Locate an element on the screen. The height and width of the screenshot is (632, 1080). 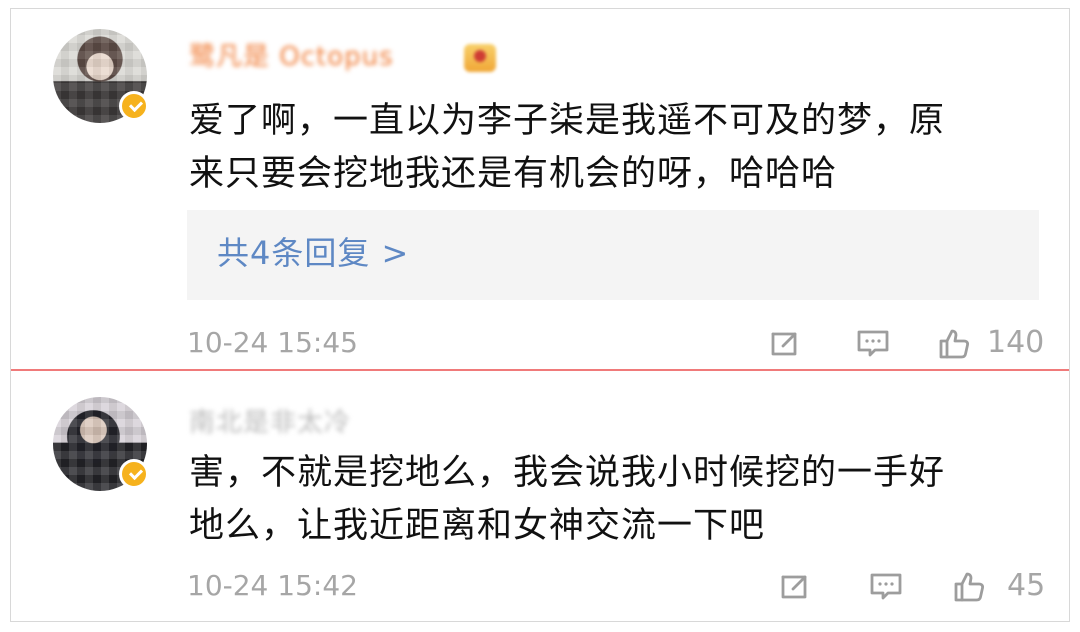
username: 南北是非太冷 is located at coordinates (270, 423).